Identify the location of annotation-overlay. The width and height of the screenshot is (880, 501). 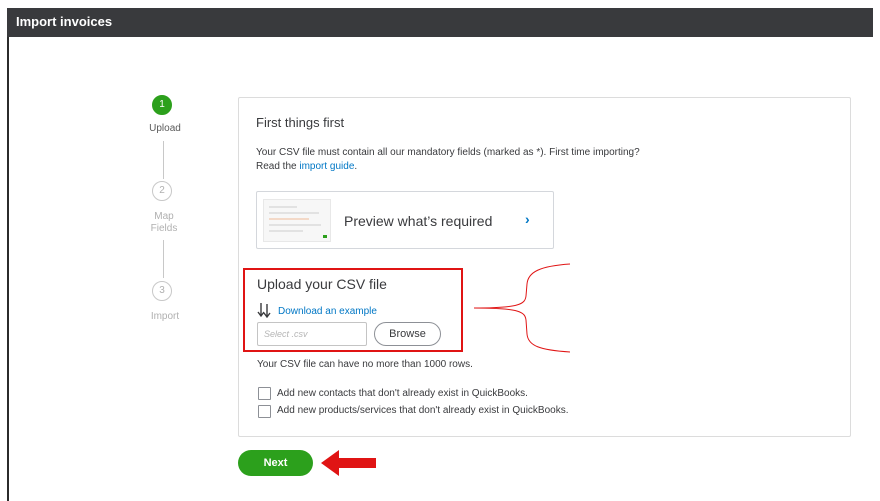
(446, 369).